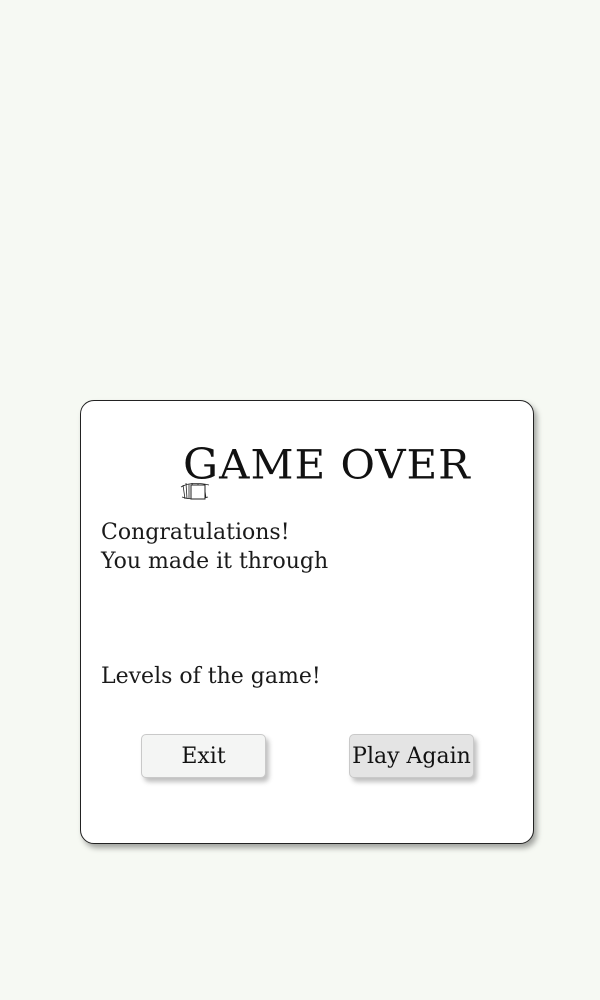 Image resolution: width=600 pixels, height=1000 pixels. What do you see at coordinates (211, 676) in the screenshot?
I see `levels-of-game-text: Levels of the game!` at bounding box center [211, 676].